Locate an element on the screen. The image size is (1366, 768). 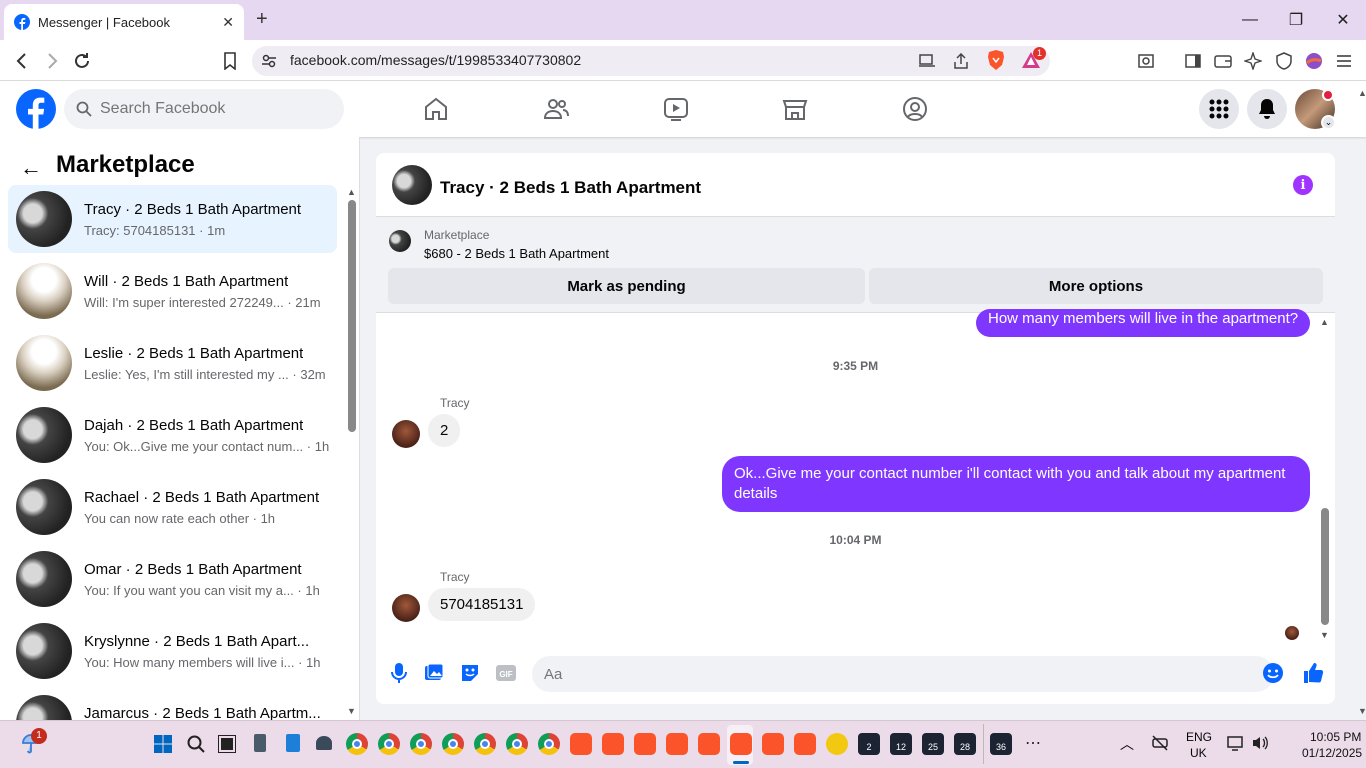
install-app-icon is located at coordinates (927, 61).